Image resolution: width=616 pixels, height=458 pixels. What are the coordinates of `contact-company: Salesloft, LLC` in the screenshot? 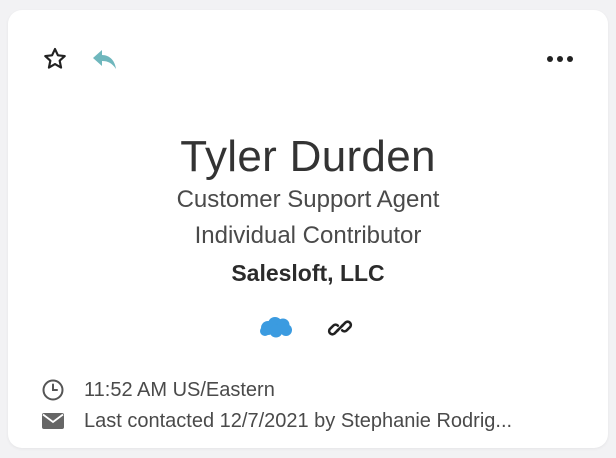 It's located at (308, 273).